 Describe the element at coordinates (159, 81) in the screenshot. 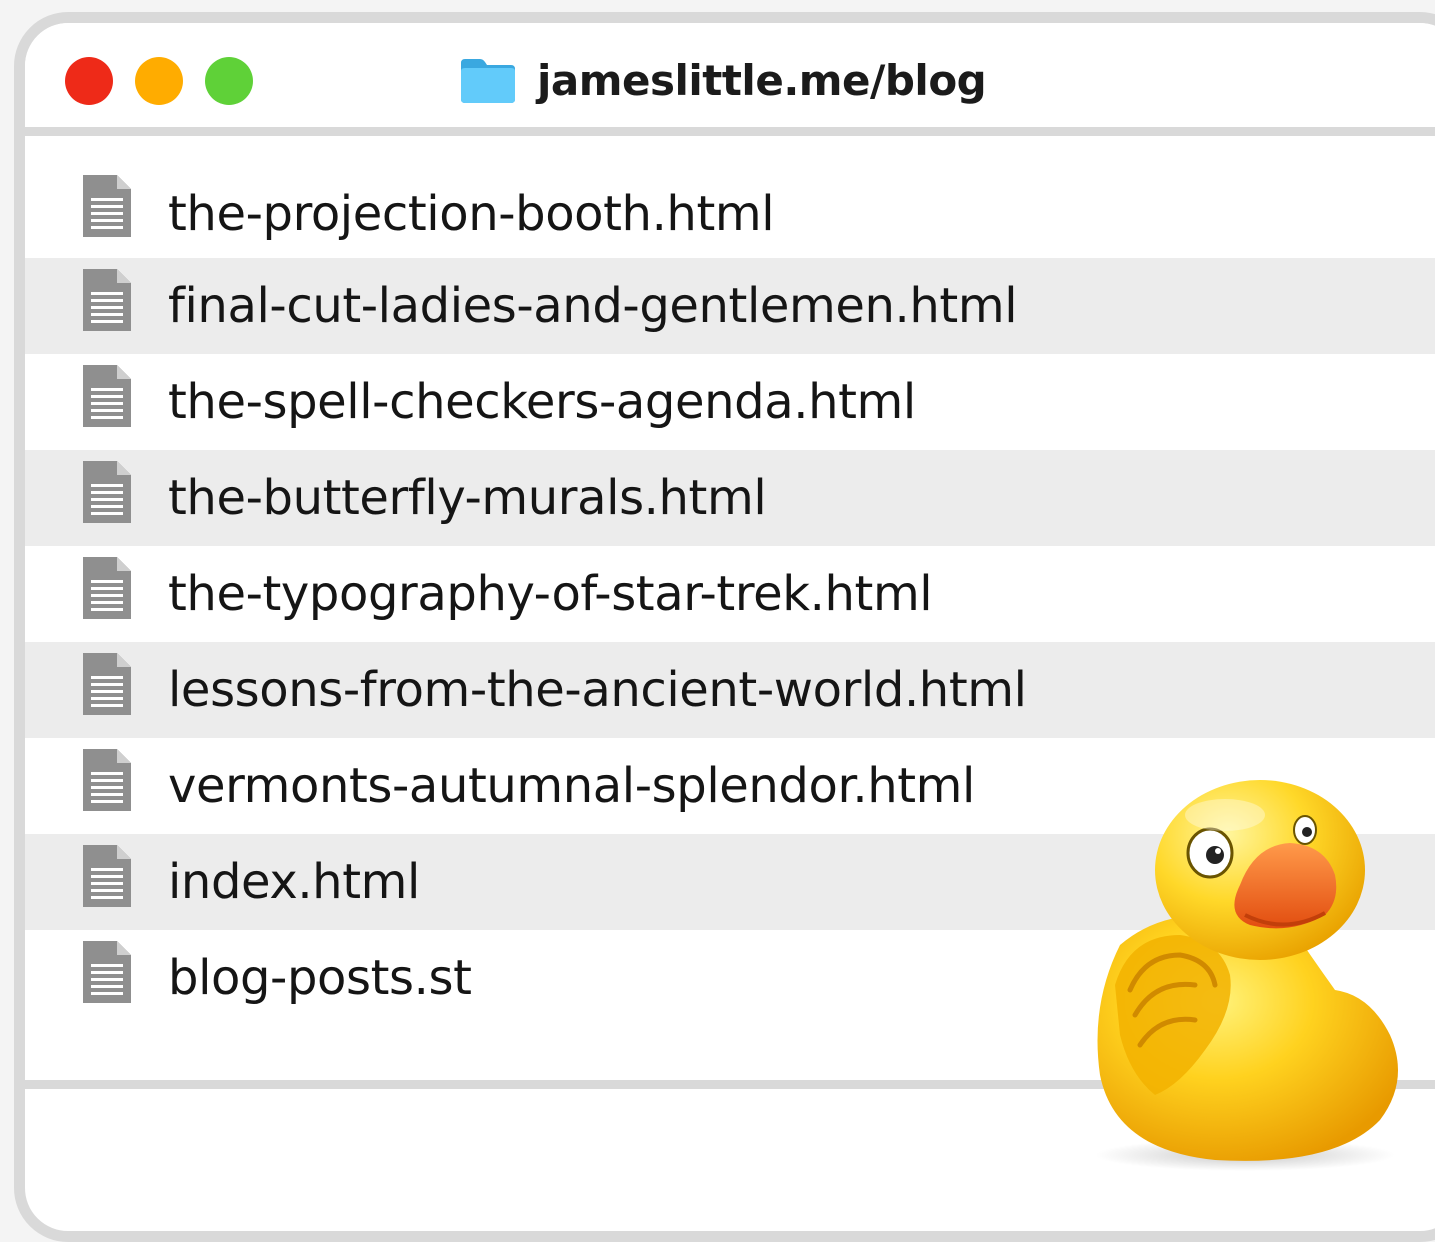

I see `minimize-button` at that location.